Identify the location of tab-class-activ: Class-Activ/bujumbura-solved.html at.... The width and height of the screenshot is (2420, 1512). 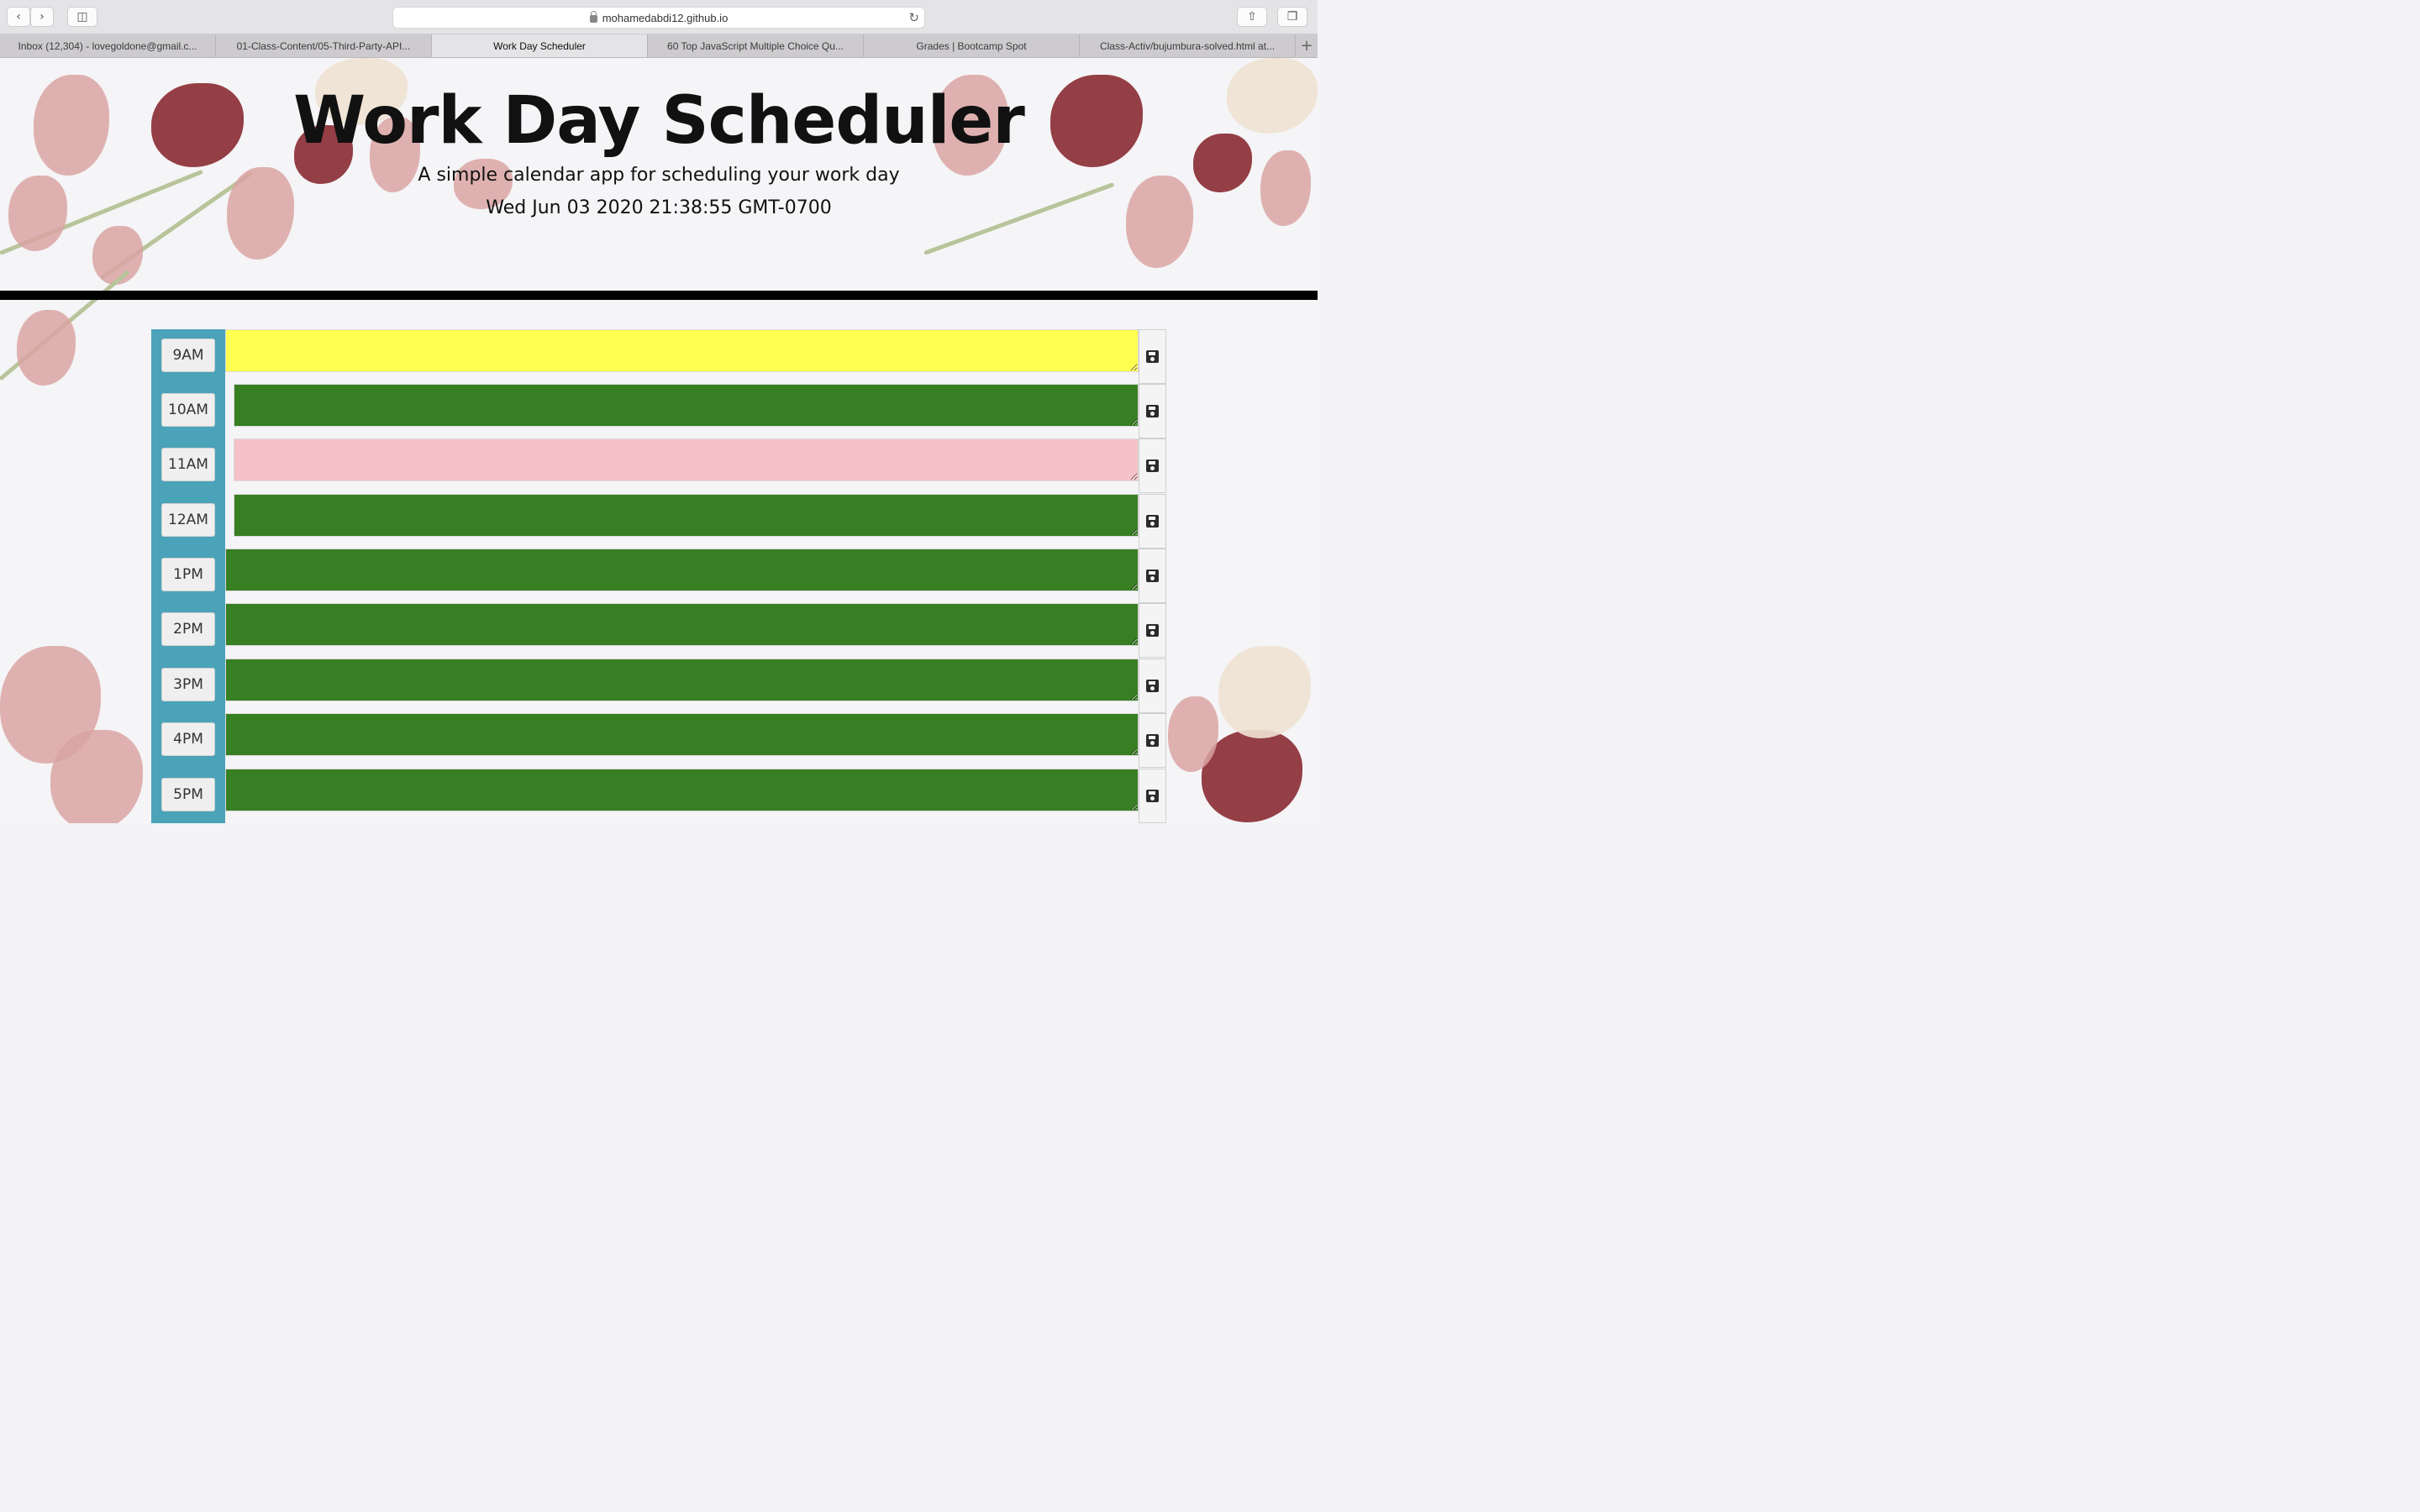
(1188, 45).